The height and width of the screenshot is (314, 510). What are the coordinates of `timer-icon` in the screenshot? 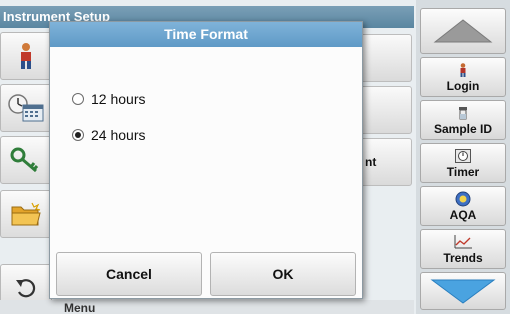 It's located at (463, 155).